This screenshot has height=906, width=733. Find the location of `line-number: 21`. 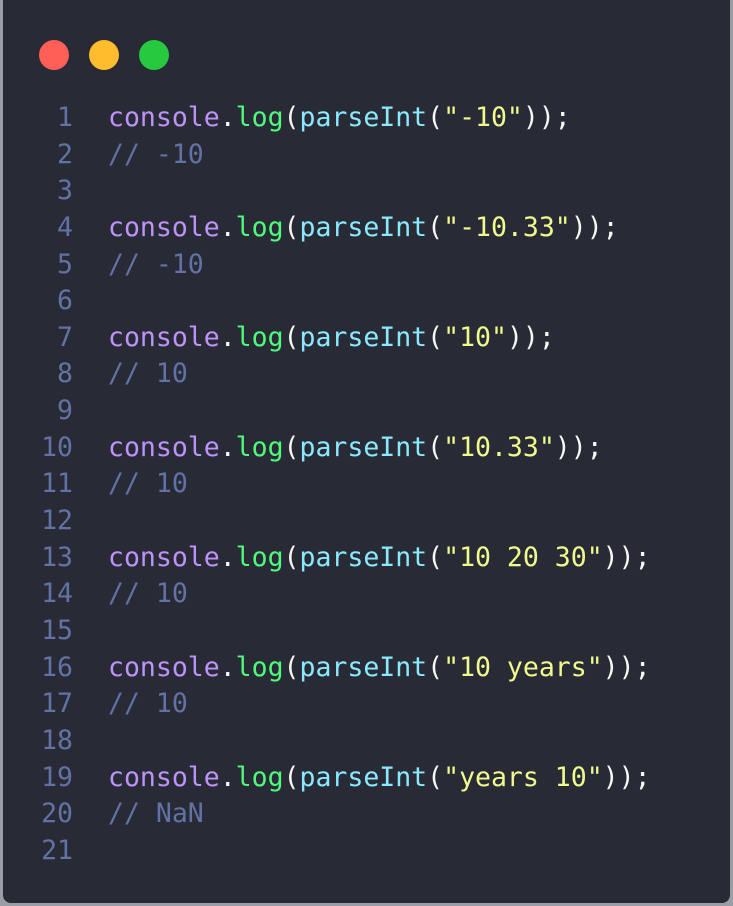

line-number: 21 is located at coordinates (57, 850).